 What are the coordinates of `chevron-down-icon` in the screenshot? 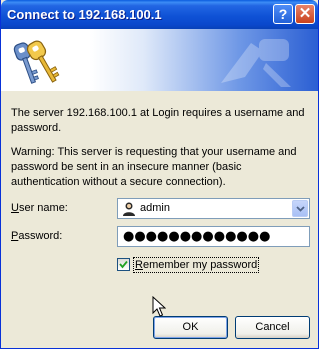 It's located at (300, 209).